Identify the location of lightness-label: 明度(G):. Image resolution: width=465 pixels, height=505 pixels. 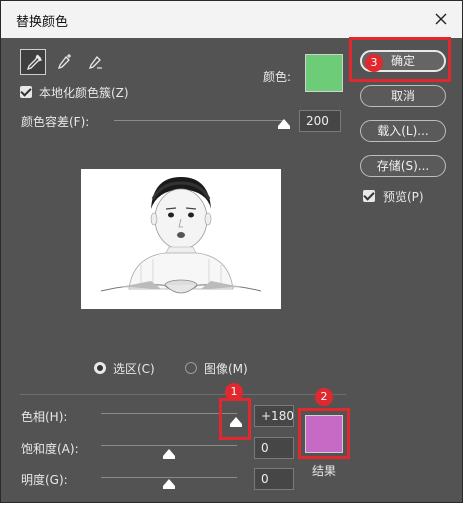
(44, 480).